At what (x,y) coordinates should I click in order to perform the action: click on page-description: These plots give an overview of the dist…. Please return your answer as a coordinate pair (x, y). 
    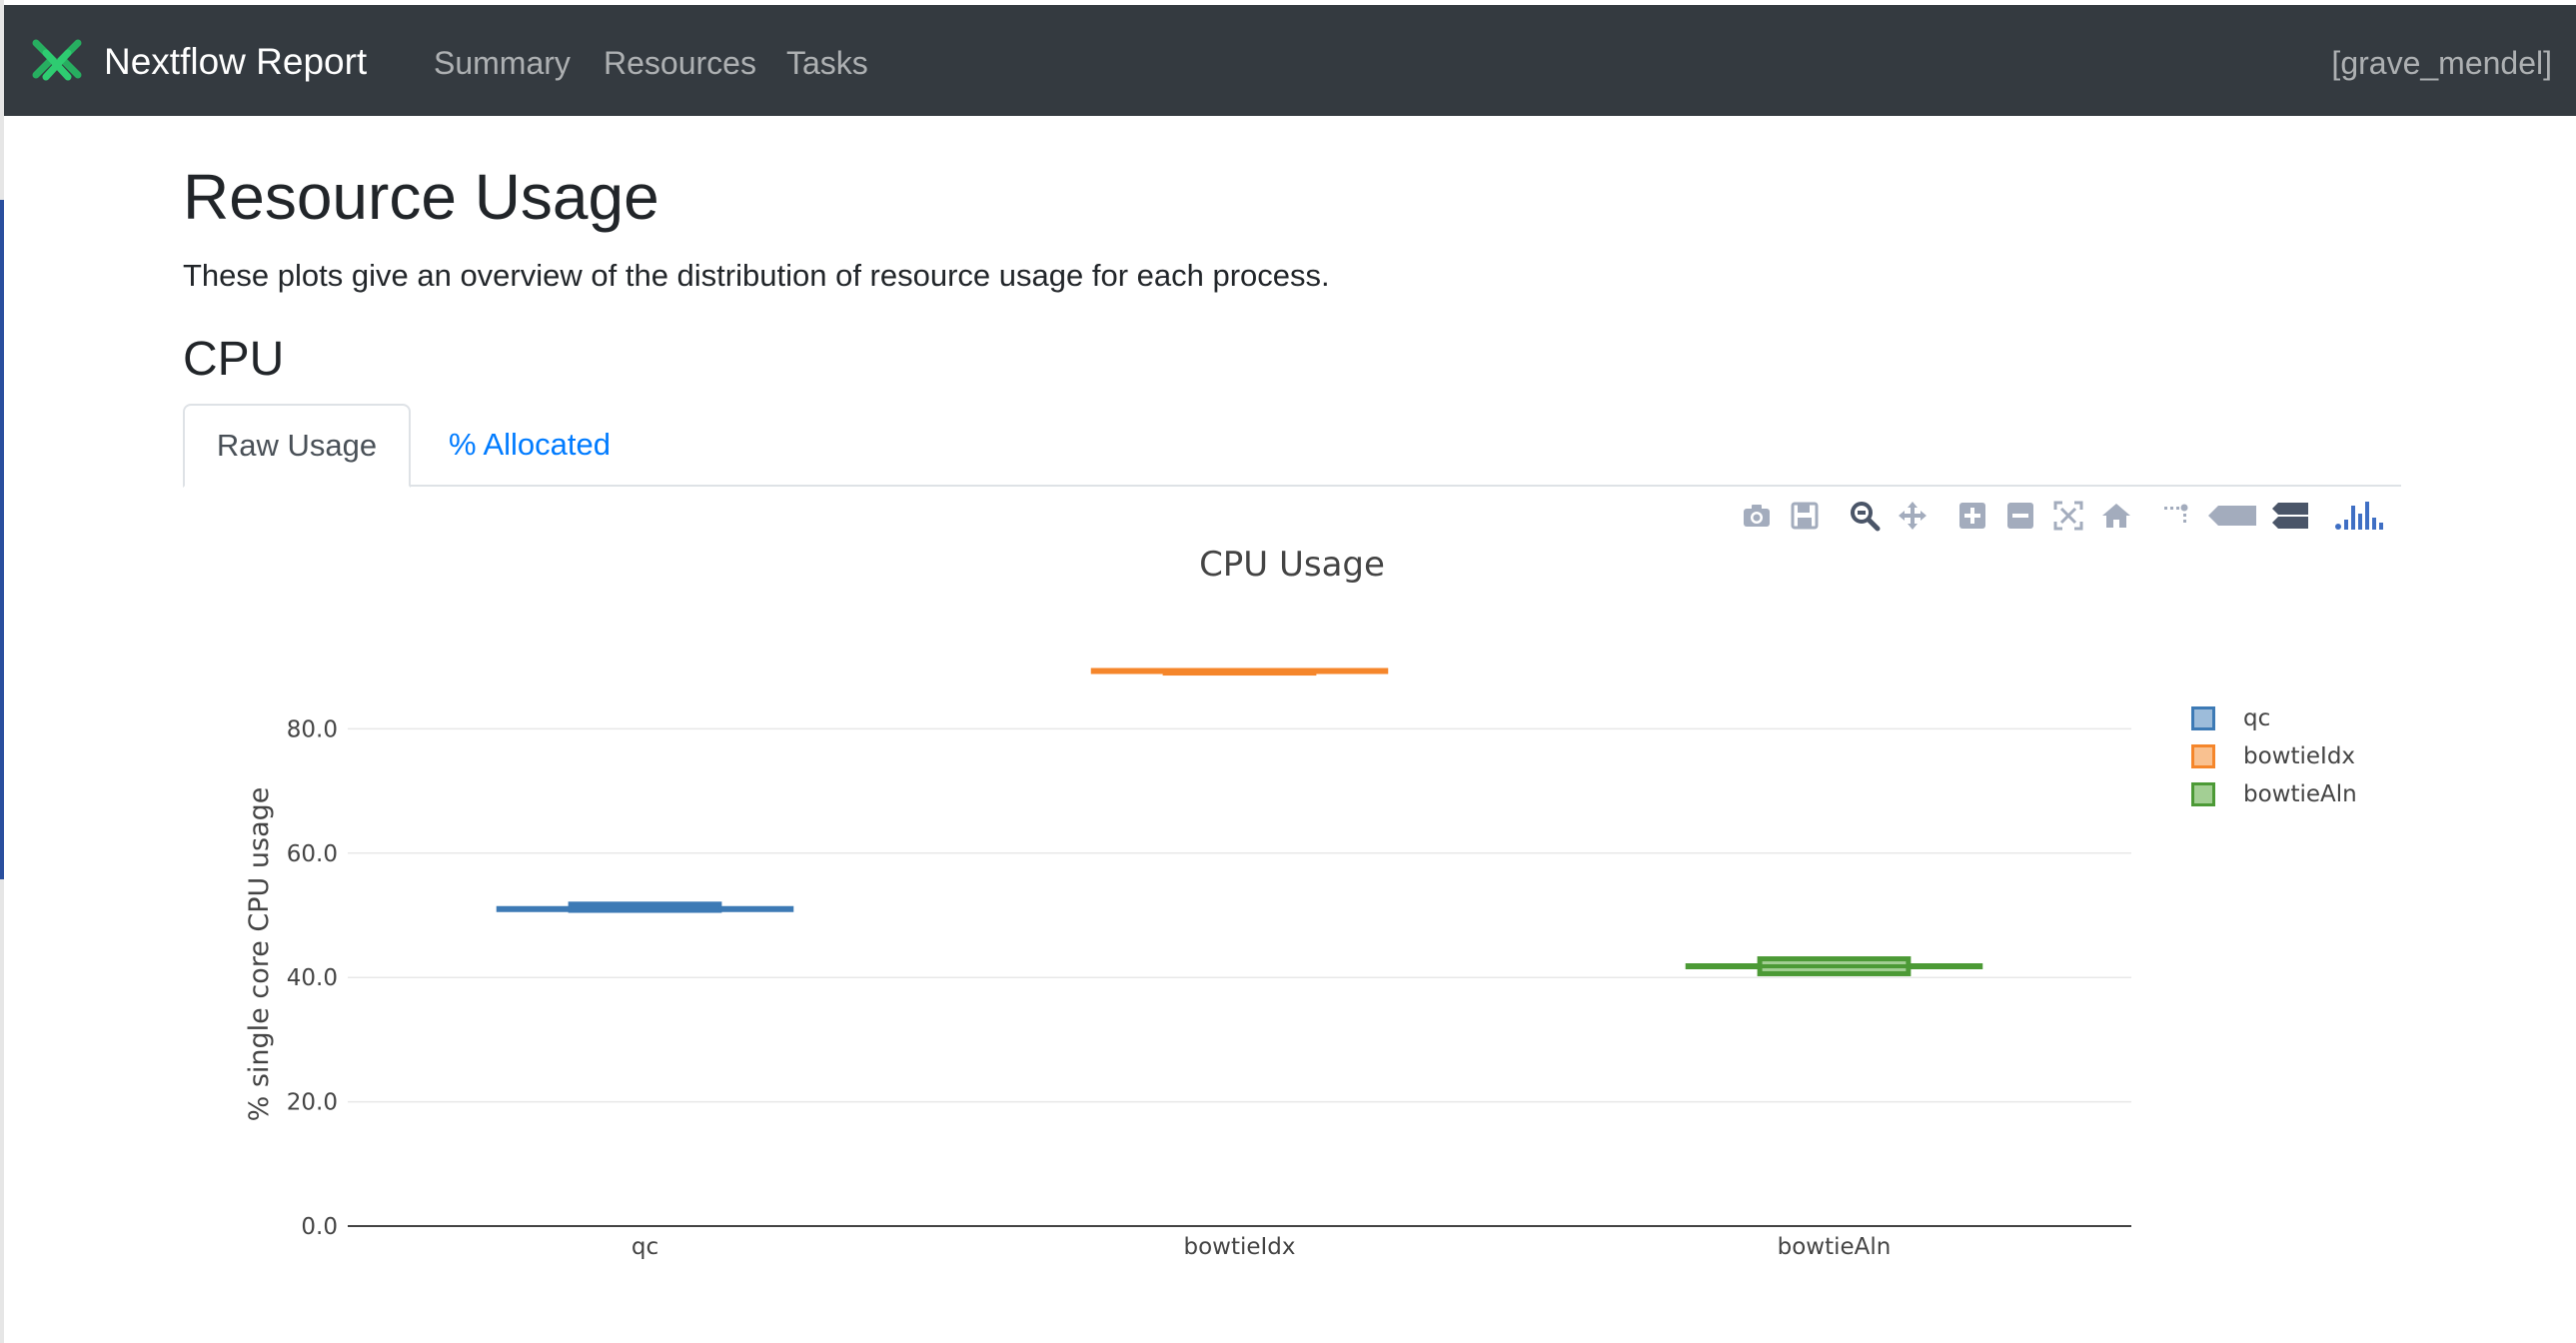
    Looking at the image, I should click on (756, 275).